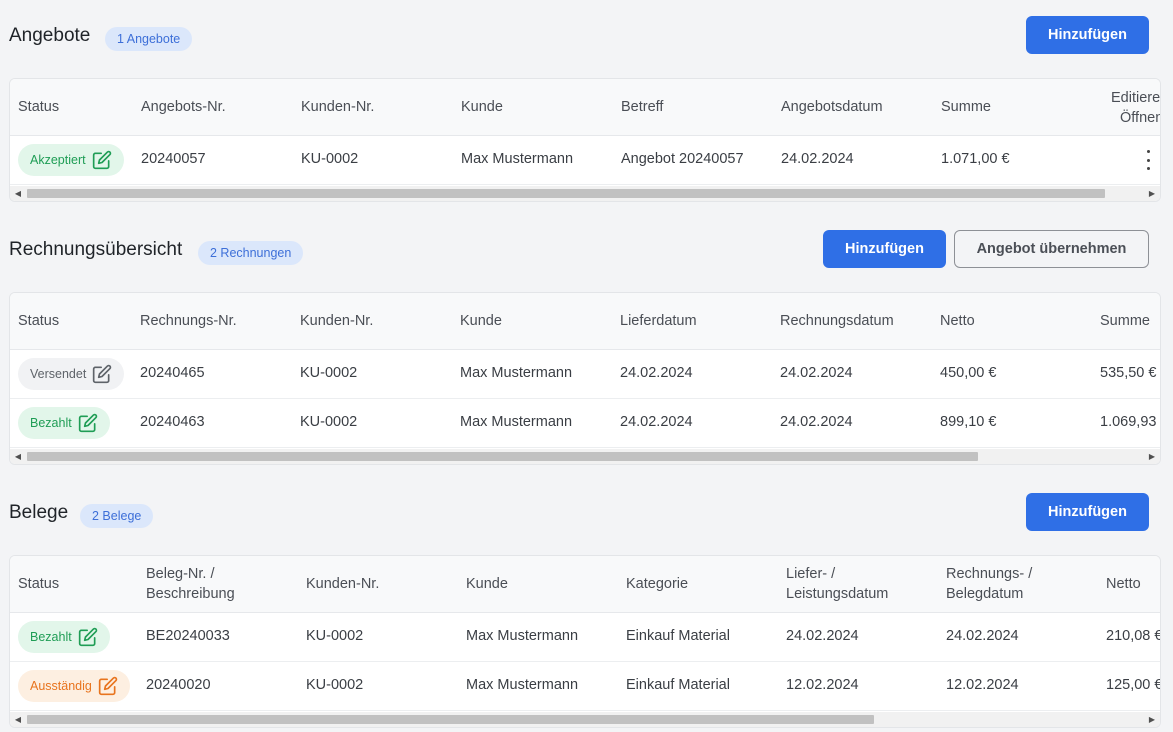 Image resolution: width=1173 pixels, height=732 pixels. What do you see at coordinates (982, 636) in the screenshot?
I see `cell-receipt-date: 24.02.2024` at bounding box center [982, 636].